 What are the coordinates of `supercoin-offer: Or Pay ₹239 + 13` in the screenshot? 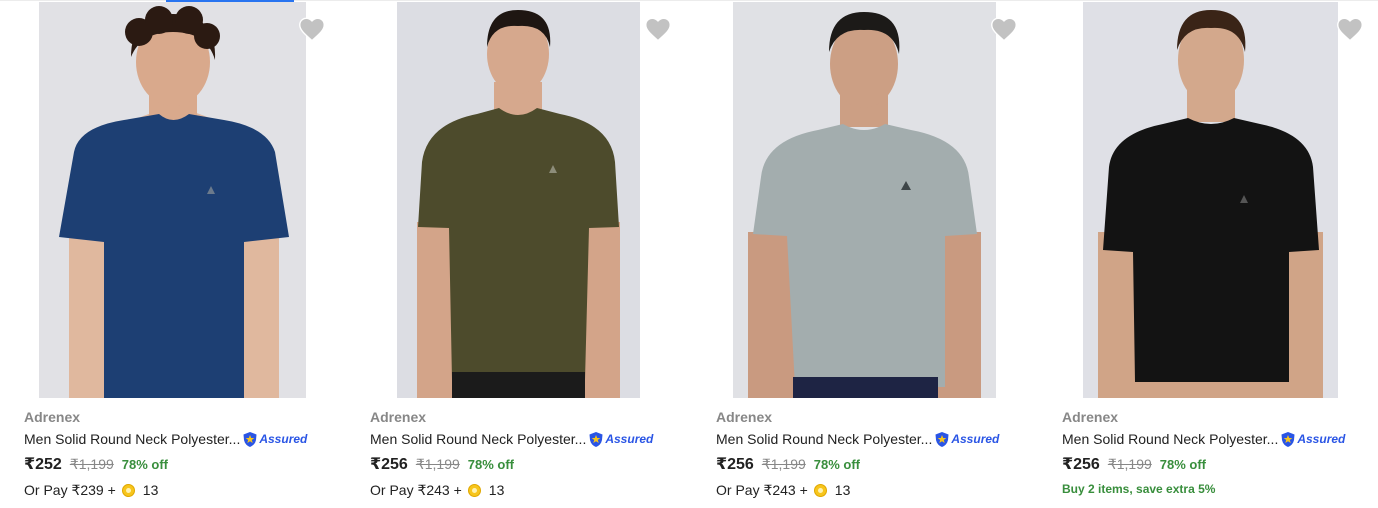 It's located at (91, 490).